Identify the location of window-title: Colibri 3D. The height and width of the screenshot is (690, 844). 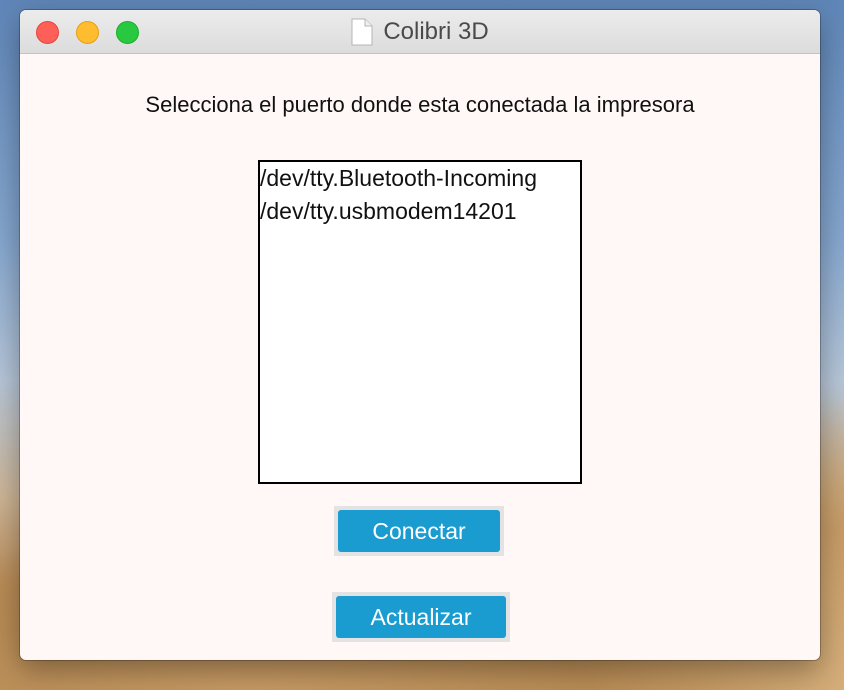
(436, 31).